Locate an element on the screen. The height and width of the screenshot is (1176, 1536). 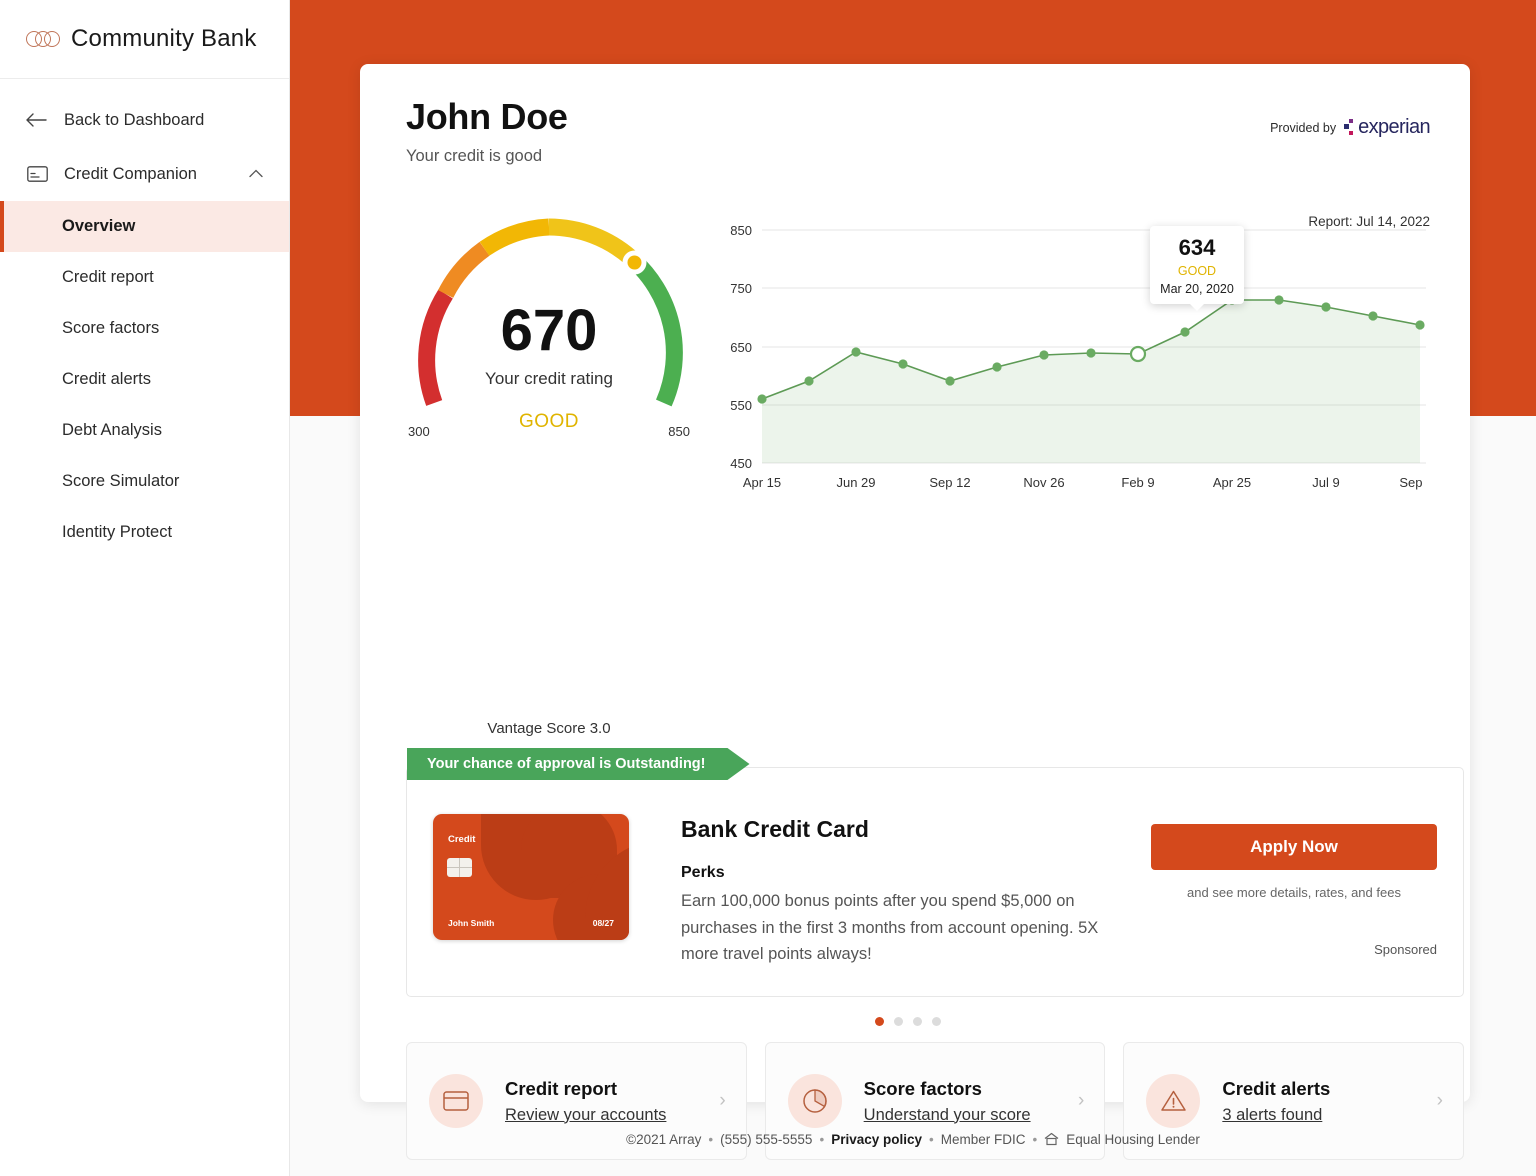
score-model-label: Vantage Score 3.0 is located at coordinates (549, 728).